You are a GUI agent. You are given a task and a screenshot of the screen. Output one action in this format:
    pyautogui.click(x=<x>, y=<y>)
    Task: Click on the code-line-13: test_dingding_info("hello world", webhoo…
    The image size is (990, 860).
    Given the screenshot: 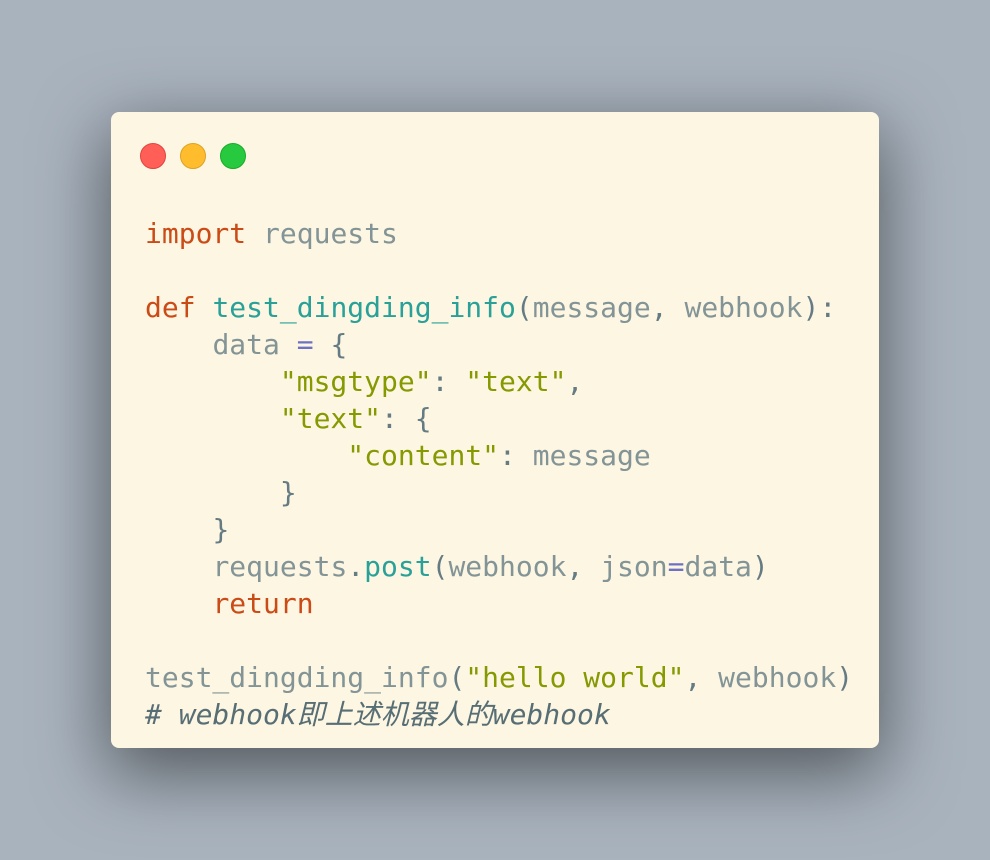 What is the action you would take?
    pyautogui.click(x=499, y=677)
    